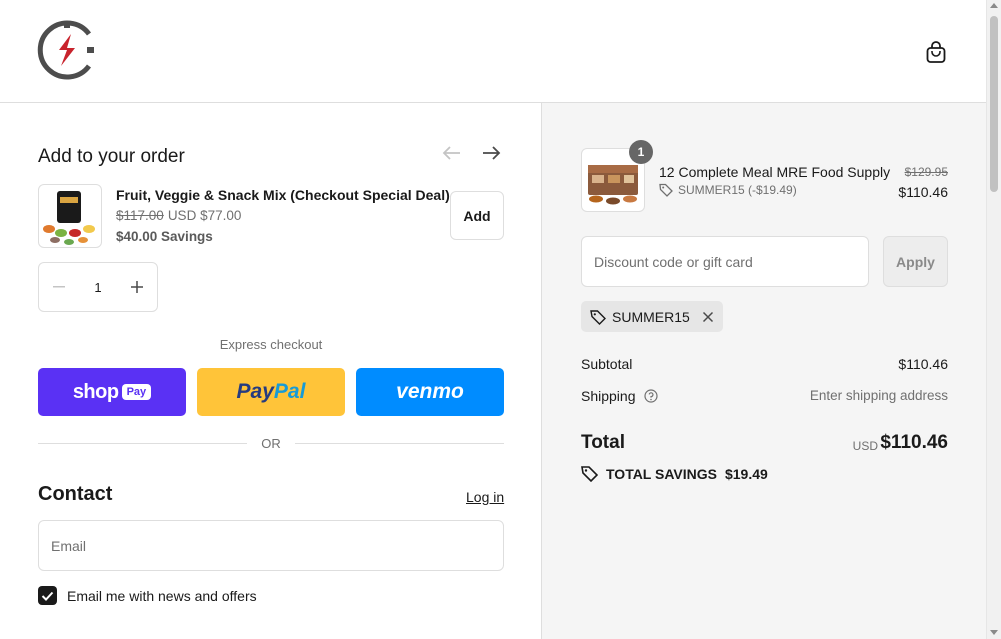  I want to click on line-item-discount: SUMMER15 (-$19.49), so click(728, 190).